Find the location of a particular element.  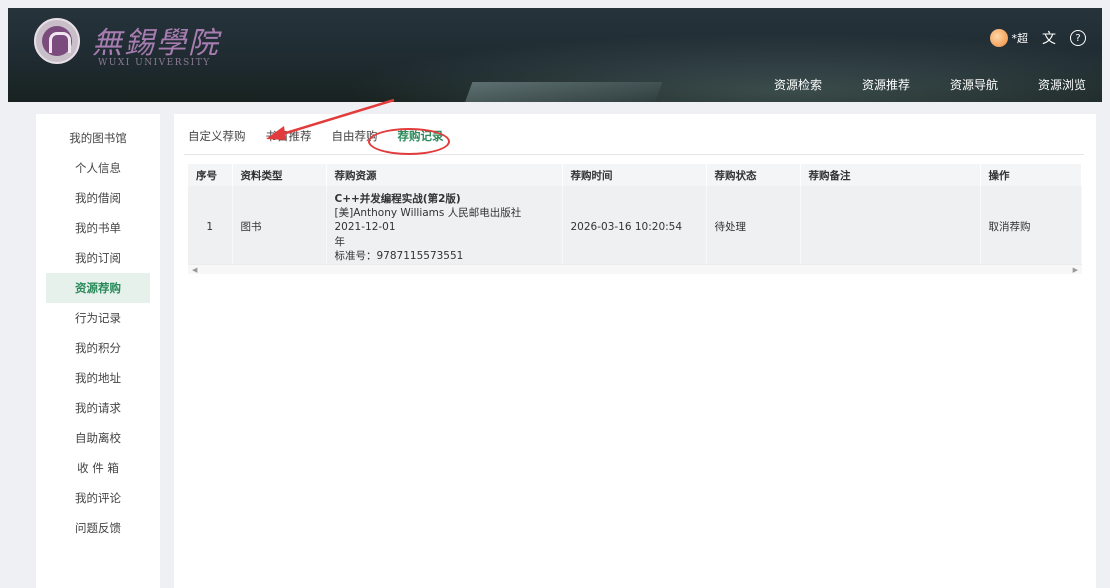

sidebar-item-requests: 我的请求 is located at coordinates (98, 408).